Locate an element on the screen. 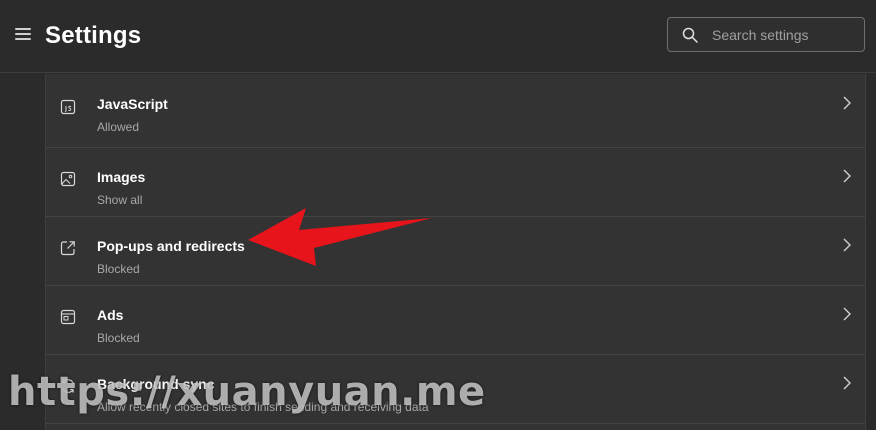  list-item-title: Background sync is located at coordinates (156, 384).